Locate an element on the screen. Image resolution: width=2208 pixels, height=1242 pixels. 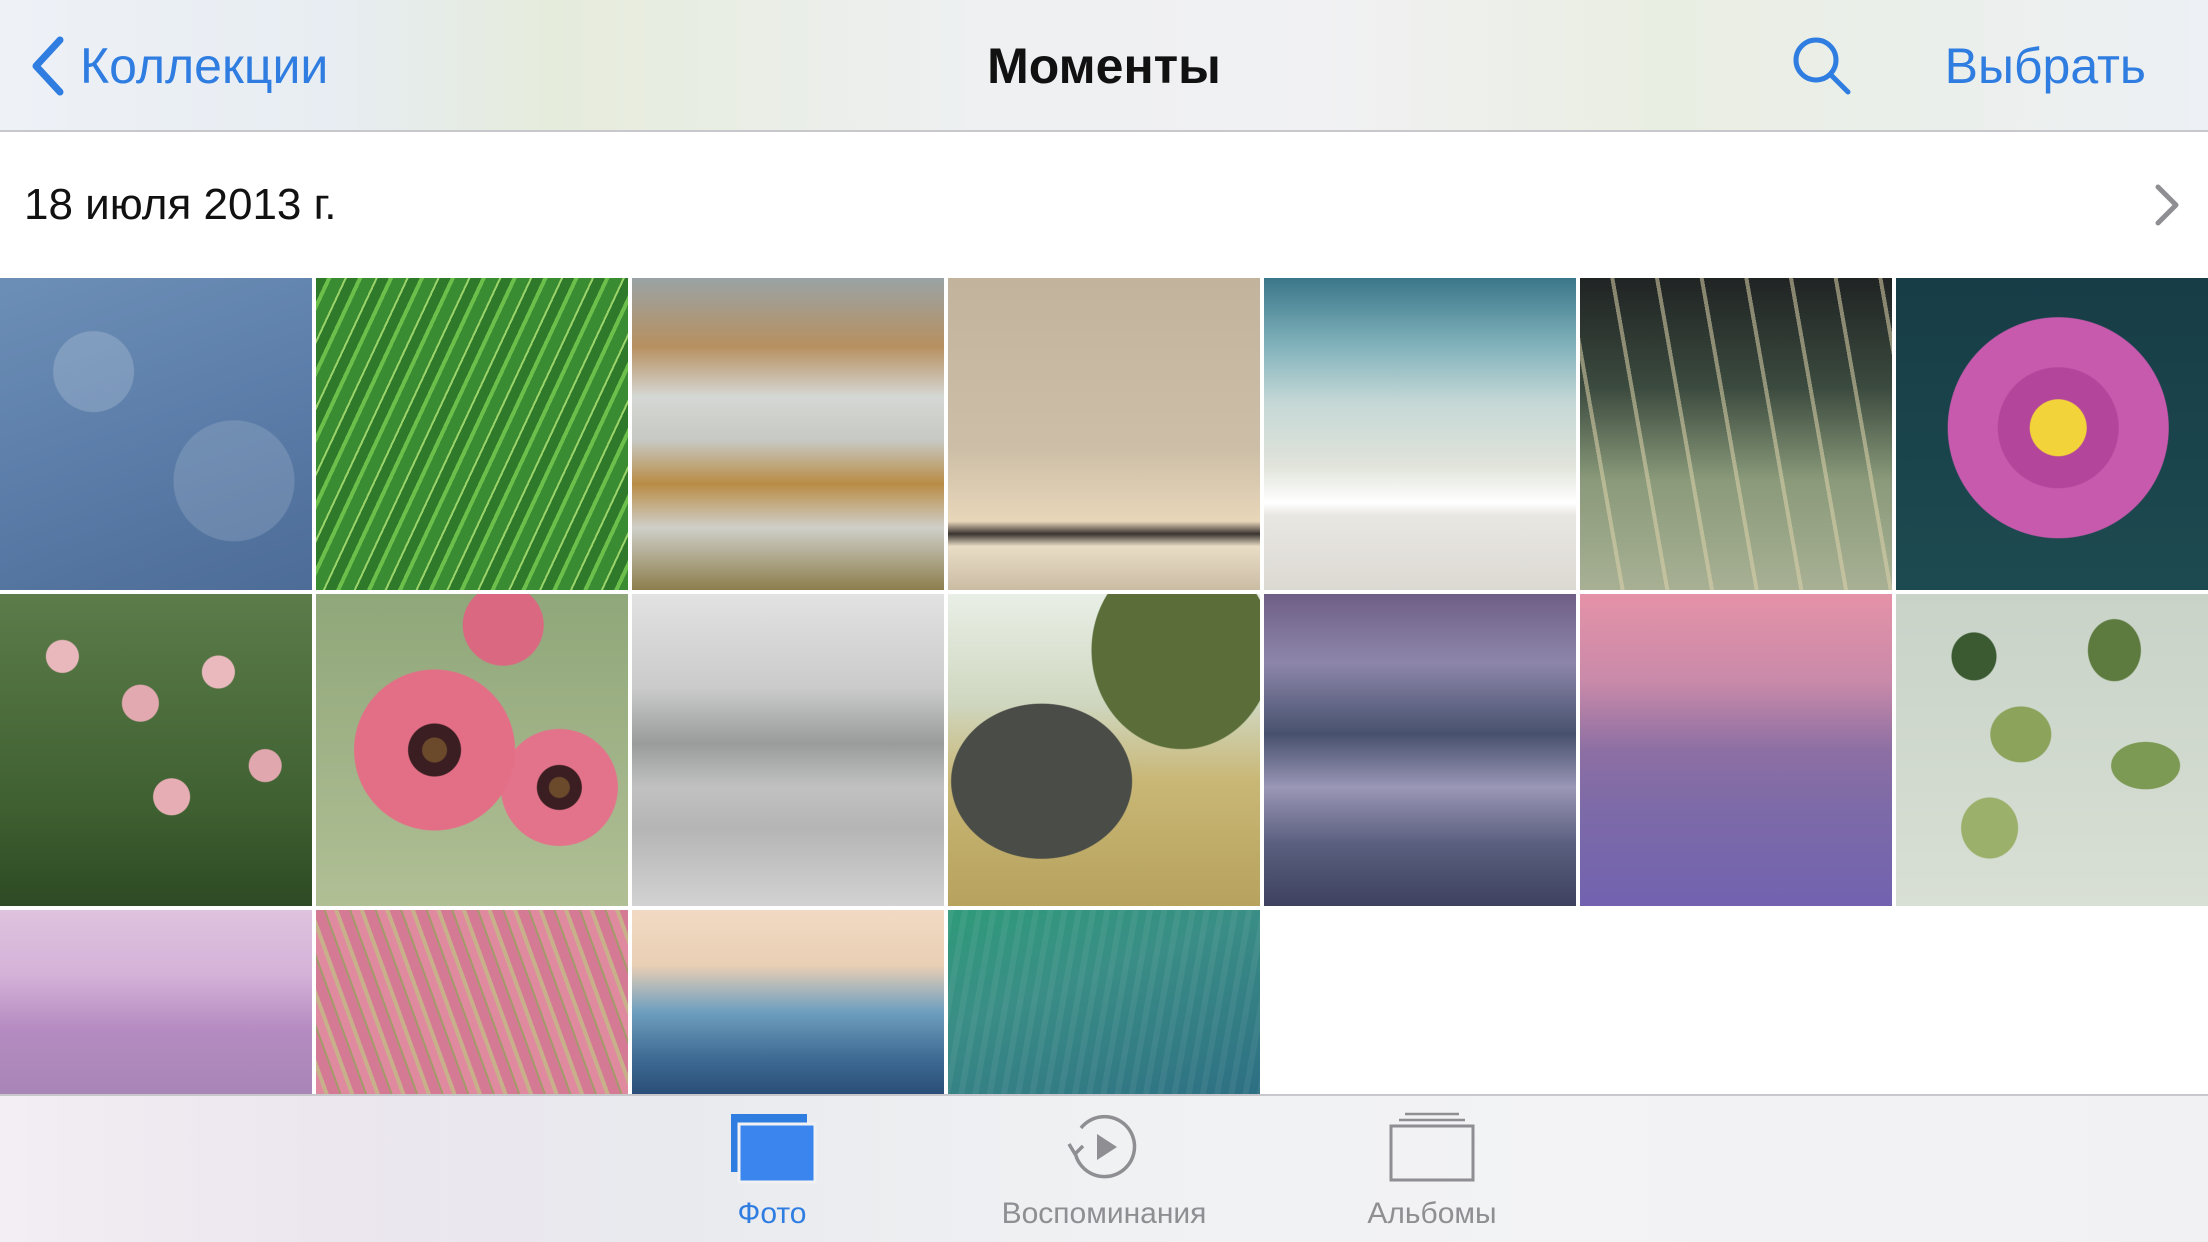
search-button is located at coordinates (1822, 66).